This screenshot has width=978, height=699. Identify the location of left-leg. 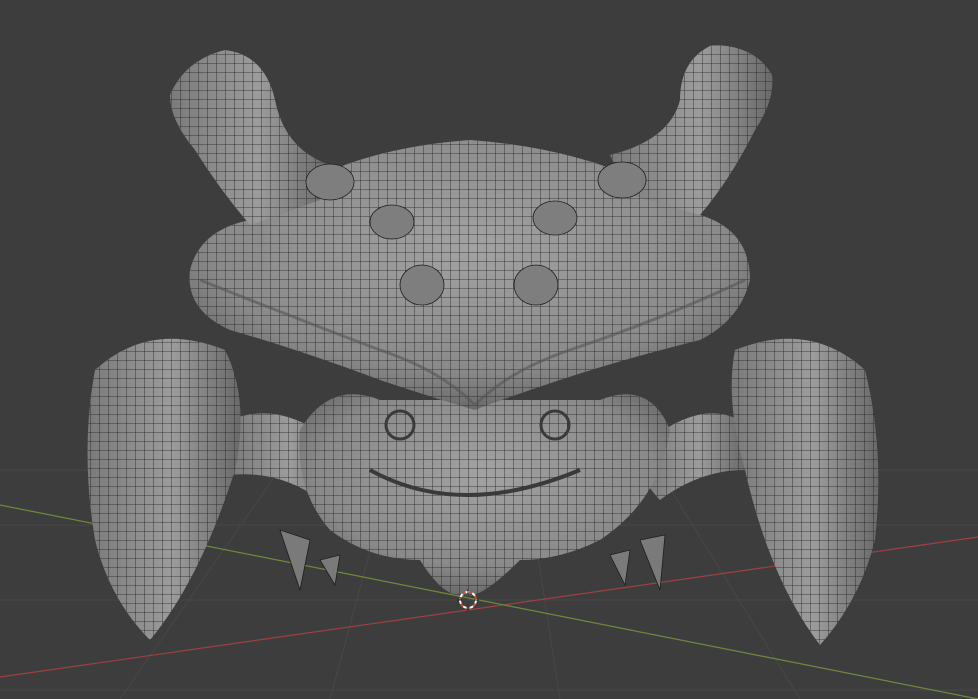
(212, 489).